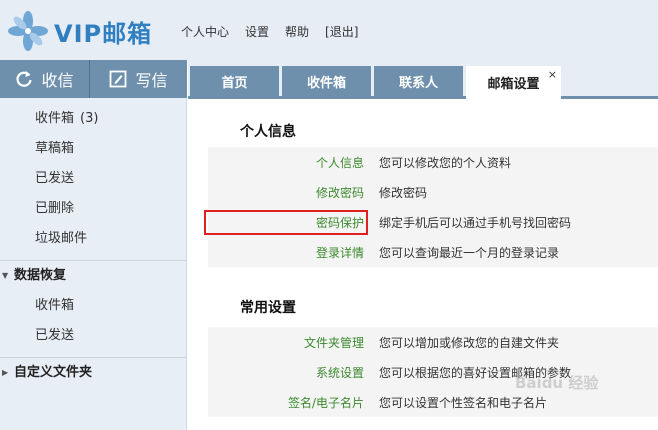  What do you see at coordinates (55, 208) in the screenshot?
I see `folder-label: 已删除` at bounding box center [55, 208].